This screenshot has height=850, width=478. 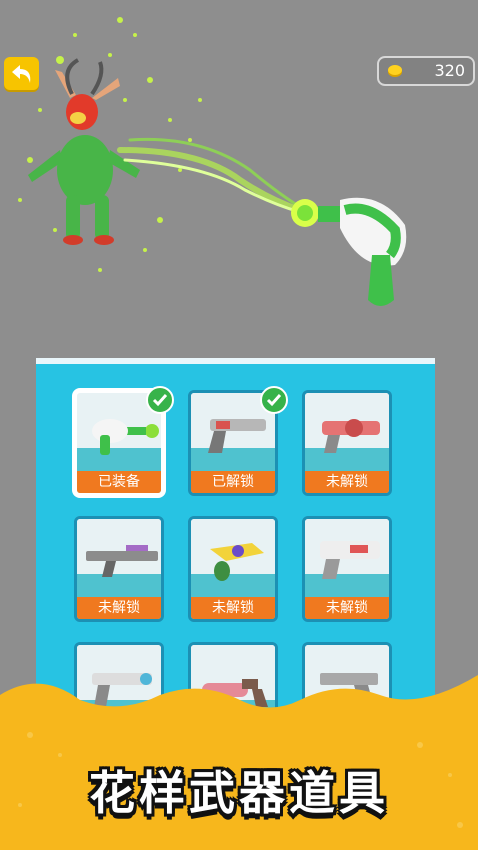 I want to click on weapon-card-4: 未解锁, so click(x=119, y=569).